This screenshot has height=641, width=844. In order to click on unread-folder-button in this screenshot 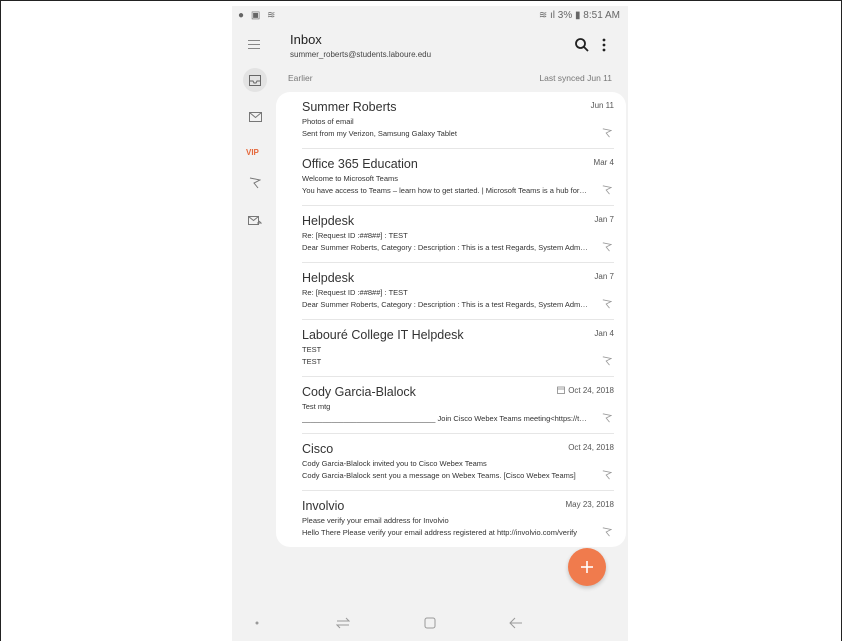, I will do `click(255, 117)`.